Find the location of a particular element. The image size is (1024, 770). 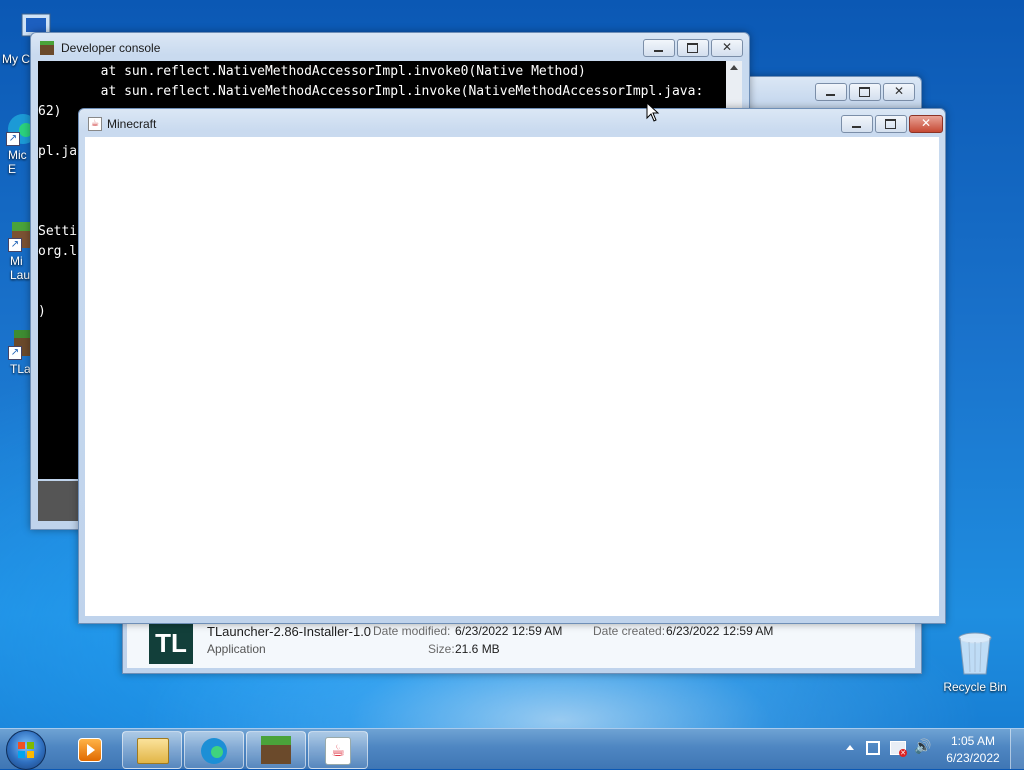

window-title: Minecraft is located at coordinates (132, 124).